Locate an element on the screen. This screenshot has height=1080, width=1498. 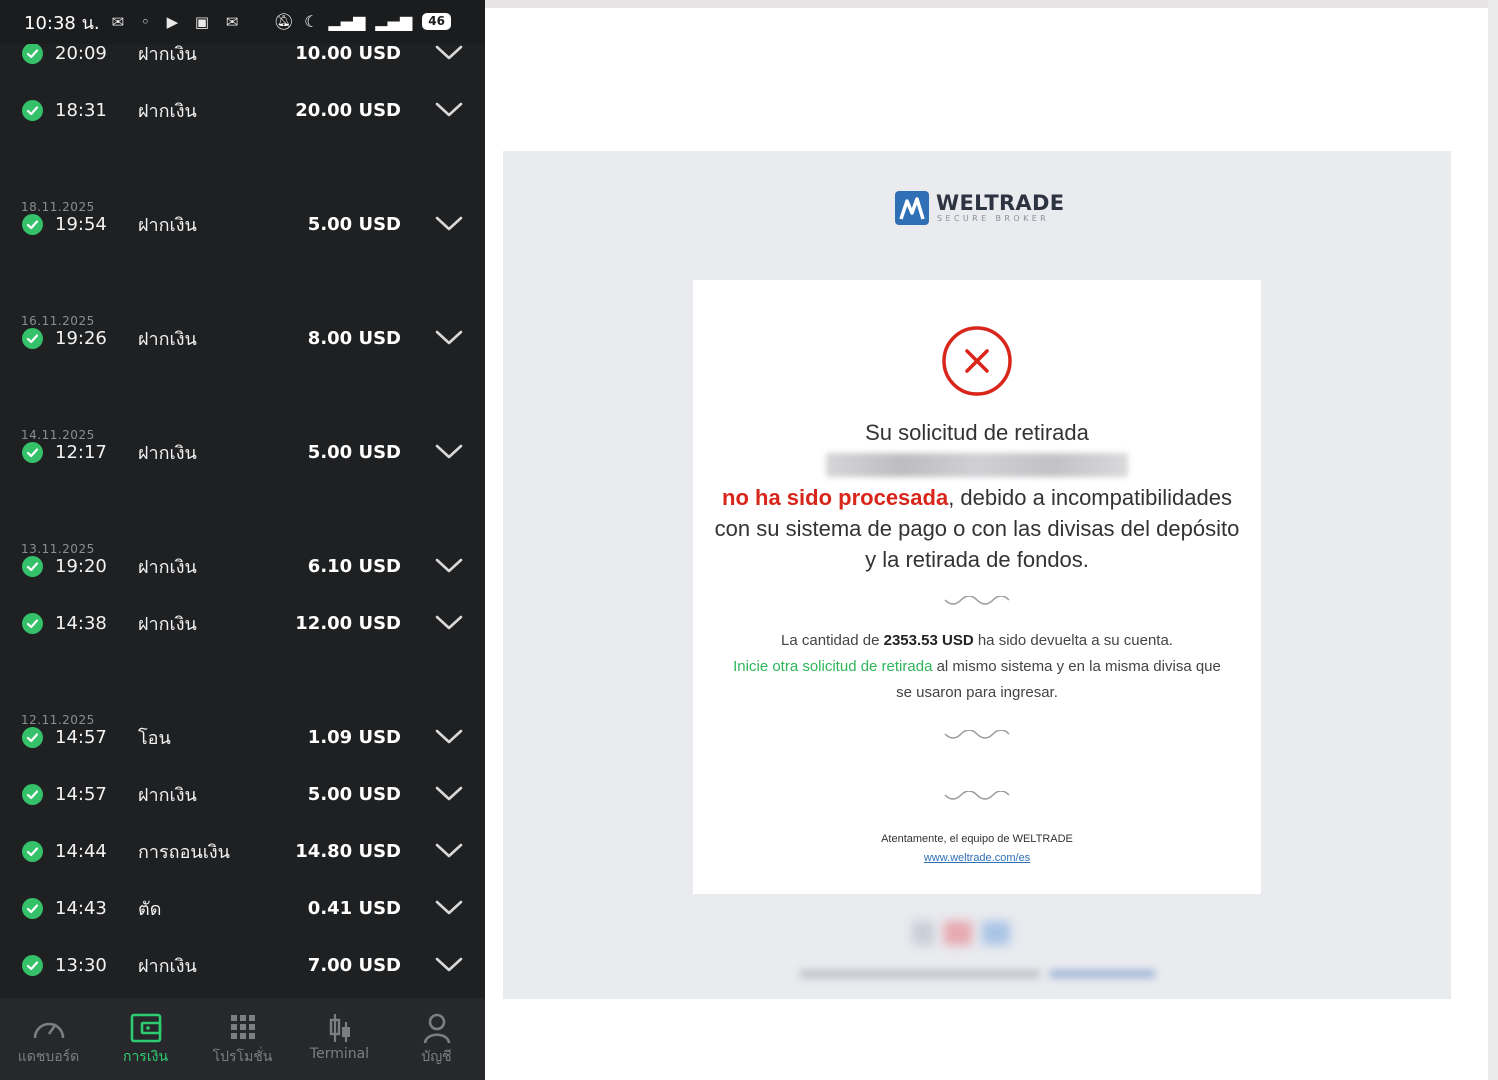
wave-divider is located at coordinates (977, 795).